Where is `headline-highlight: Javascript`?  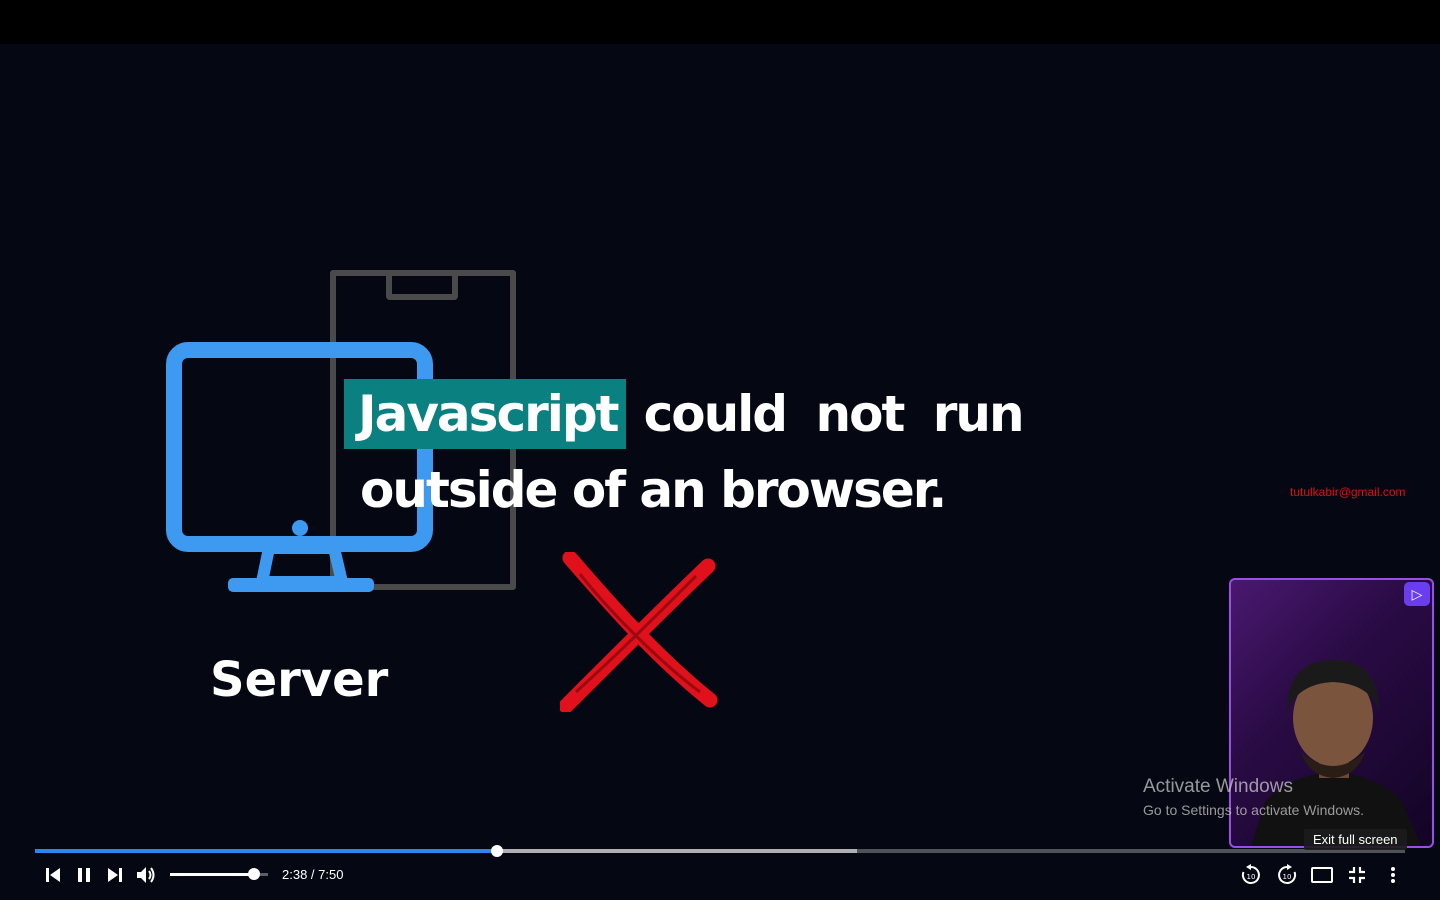 headline-highlight: Javascript is located at coordinates (485, 414).